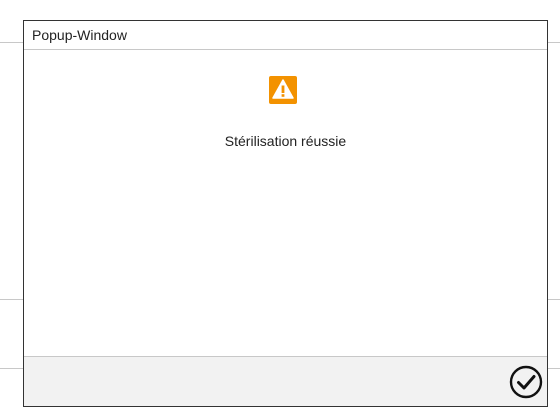  I want to click on background-line-left-bottom, so click(11, 368).